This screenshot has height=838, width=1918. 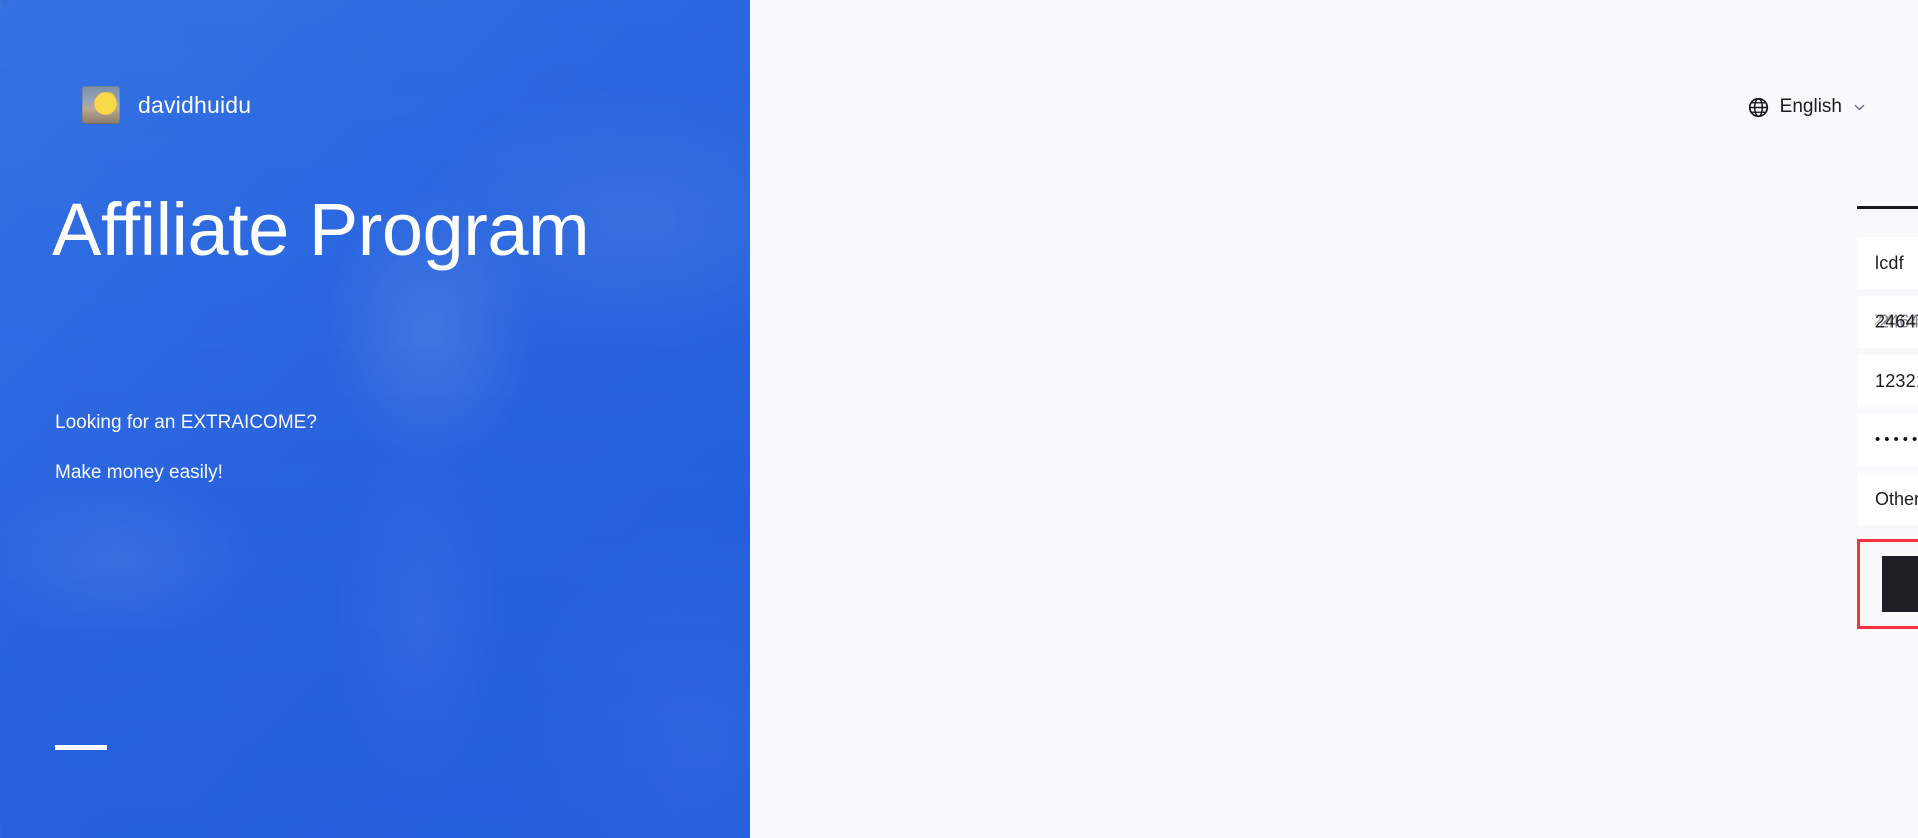 What do you see at coordinates (1896, 440) in the screenshot?
I see `password-input: ••••••` at bounding box center [1896, 440].